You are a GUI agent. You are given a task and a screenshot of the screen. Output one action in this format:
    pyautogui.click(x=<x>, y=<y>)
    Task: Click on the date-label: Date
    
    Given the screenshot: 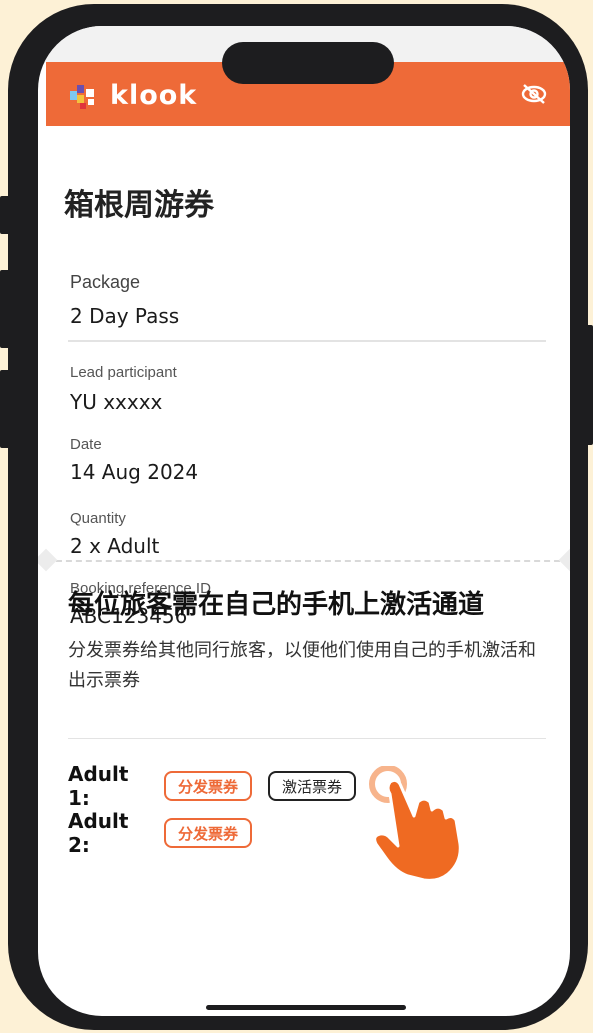 What is the action you would take?
    pyautogui.click(x=86, y=444)
    